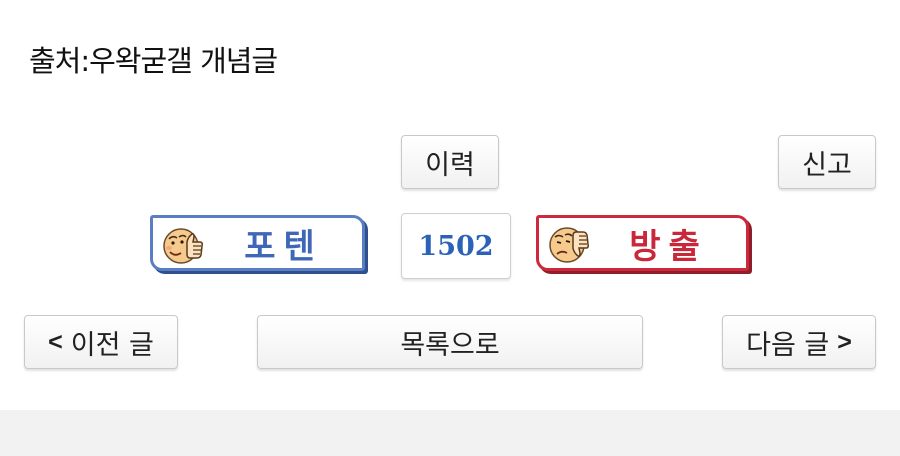  Describe the element at coordinates (668, 246) in the screenshot. I see `downvote-label: 방출` at that location.